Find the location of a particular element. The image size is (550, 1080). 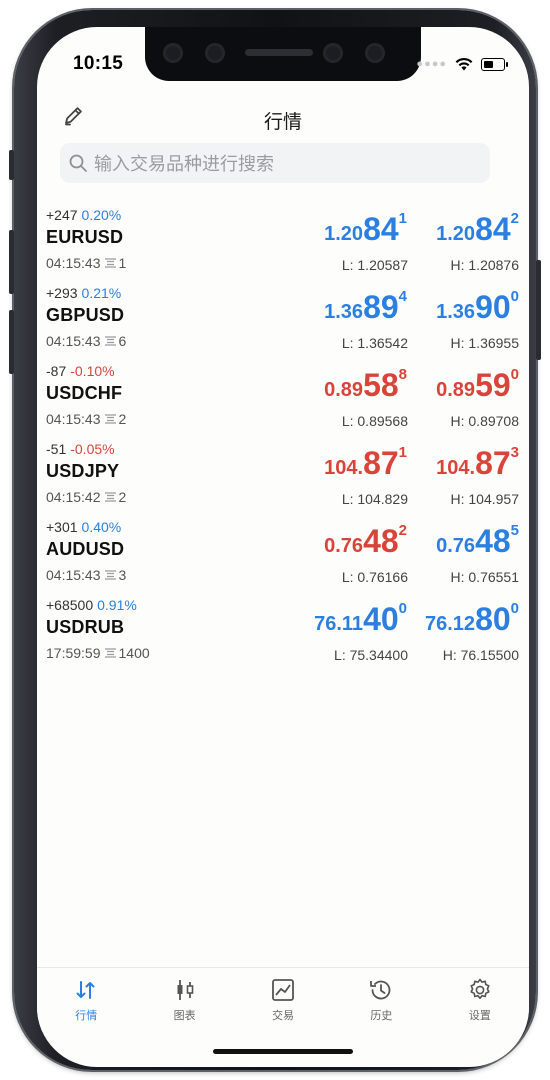

tick-meta: 04:15:42 2 is located at coordinates (86, 497).